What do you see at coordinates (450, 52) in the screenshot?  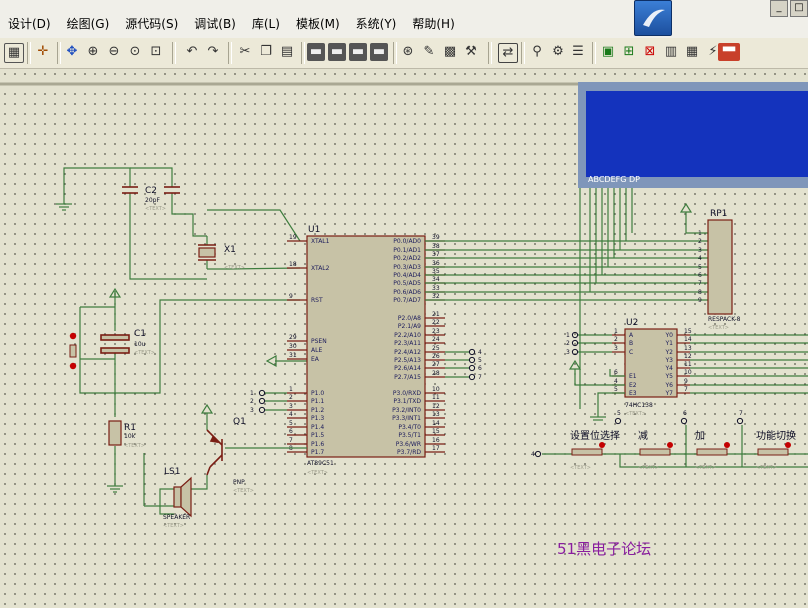 I see `packaging-icon: ▩` at bounding box center [450, 52].